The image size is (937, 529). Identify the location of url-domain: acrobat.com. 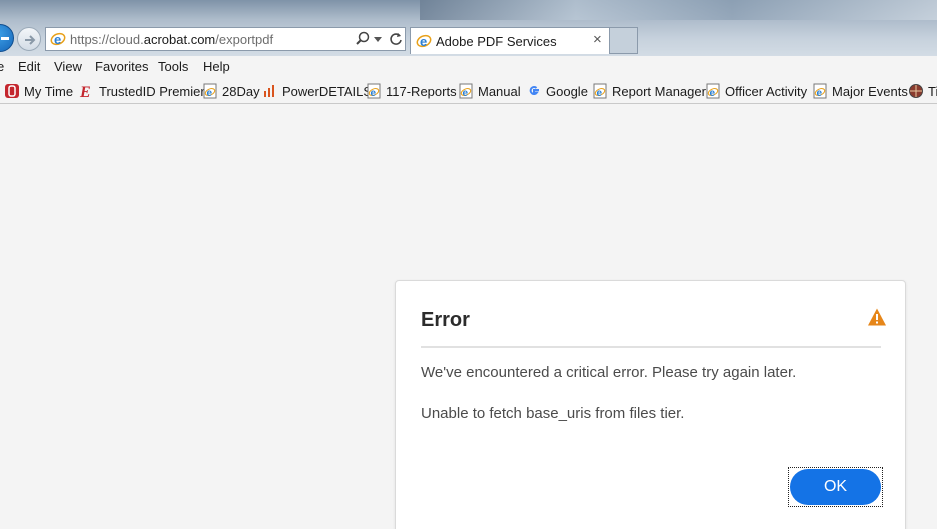
(179, 39).